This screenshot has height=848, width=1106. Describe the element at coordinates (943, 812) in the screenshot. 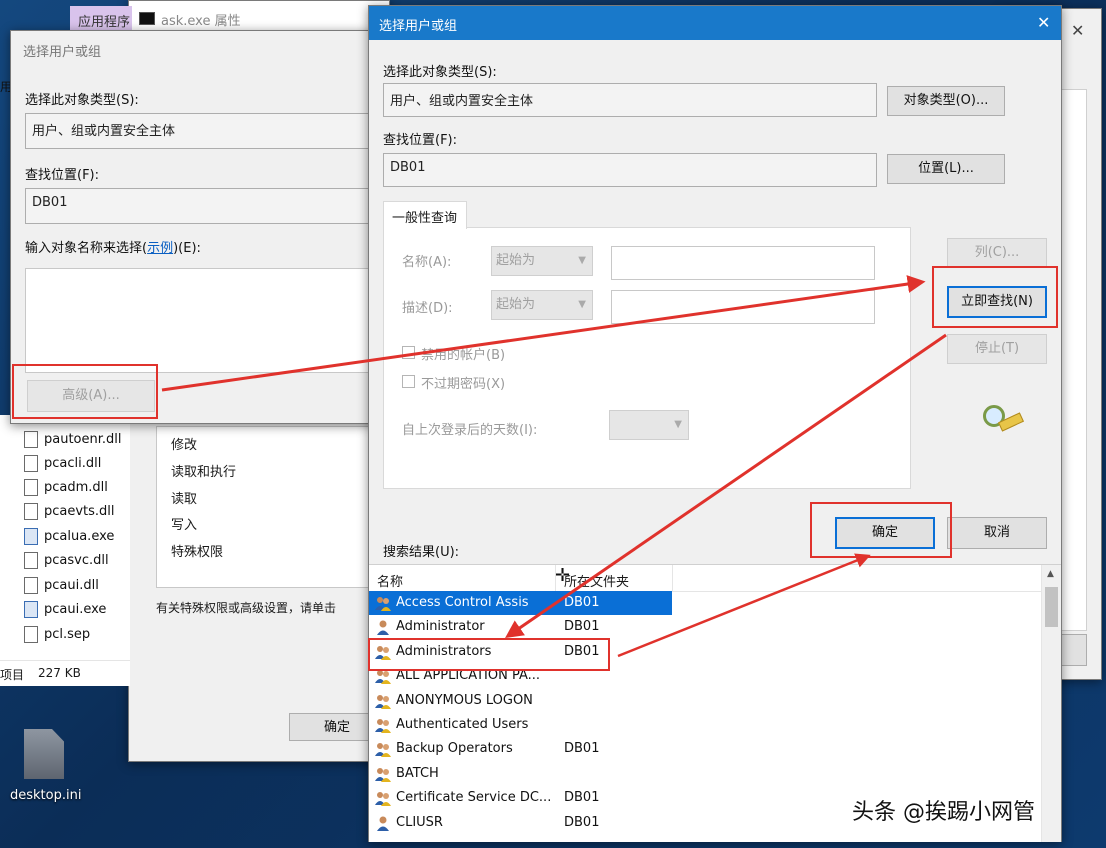

I see `watermark: 头条 @挨踢小网管` at that location.